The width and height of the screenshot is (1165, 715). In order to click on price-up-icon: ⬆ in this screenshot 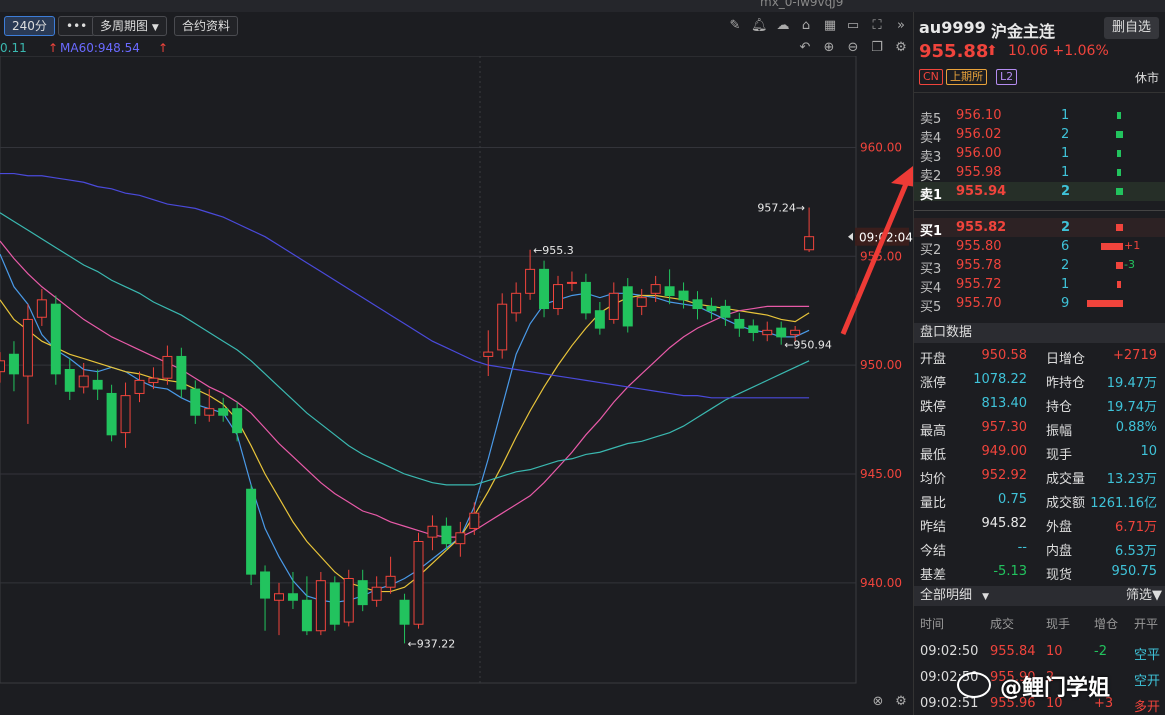, I will do `click(992, 51)`.